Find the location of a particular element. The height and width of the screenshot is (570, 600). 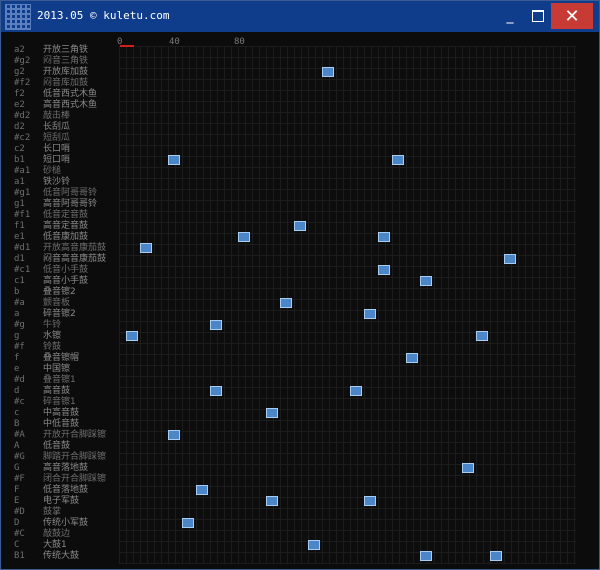

instrument-name: 低音小手鼓 is located at coordinates (66, 270).